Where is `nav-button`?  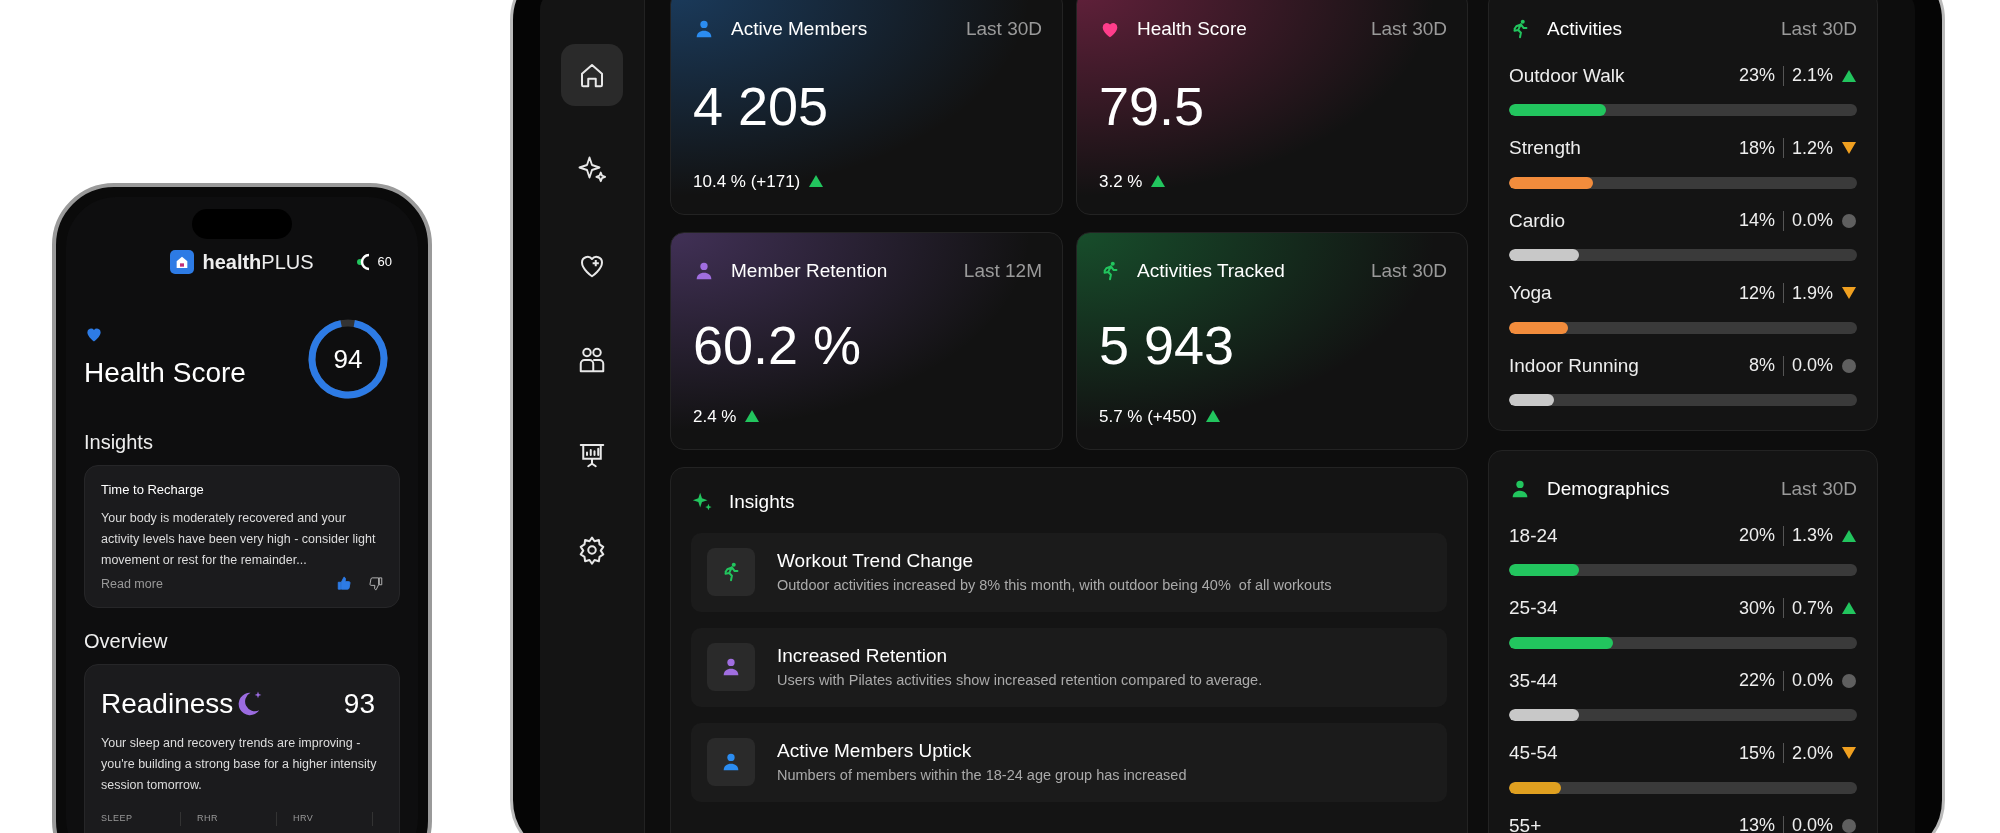
nav-button is located at coordinates (592, 75).